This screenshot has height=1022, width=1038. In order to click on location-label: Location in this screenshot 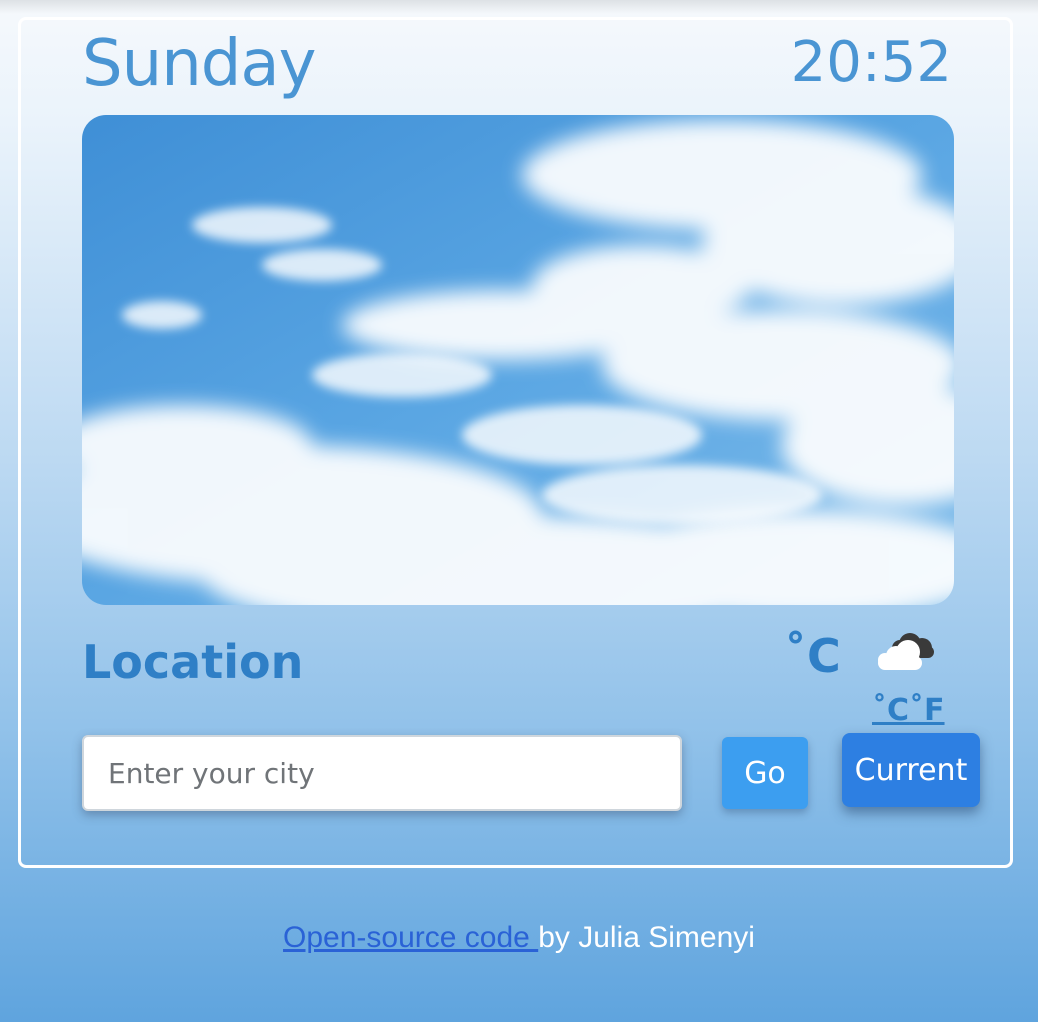, I will do `click(193, 662)`.